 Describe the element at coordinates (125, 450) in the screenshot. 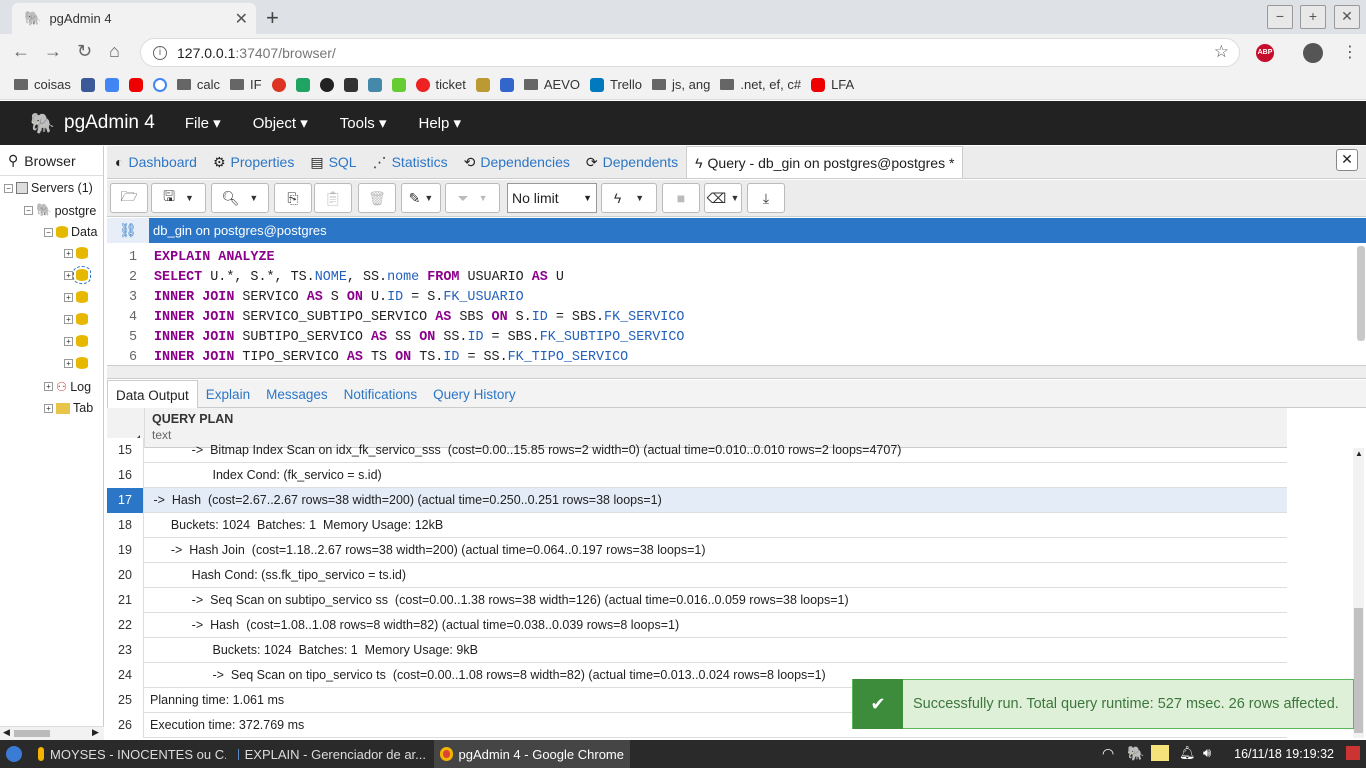

I see `row-number: 15` at that location.